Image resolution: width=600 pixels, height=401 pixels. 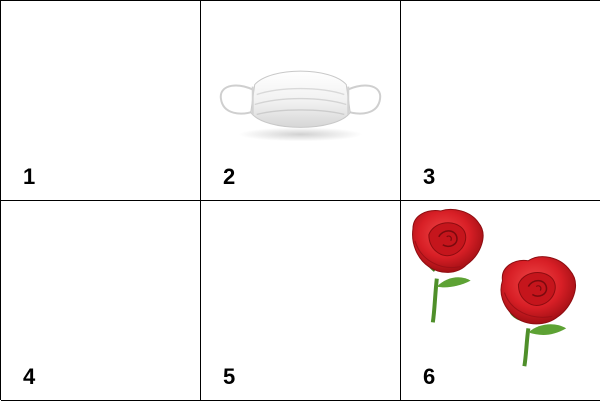 I want to click on cell-number: 4, so click(x=29, y=376).